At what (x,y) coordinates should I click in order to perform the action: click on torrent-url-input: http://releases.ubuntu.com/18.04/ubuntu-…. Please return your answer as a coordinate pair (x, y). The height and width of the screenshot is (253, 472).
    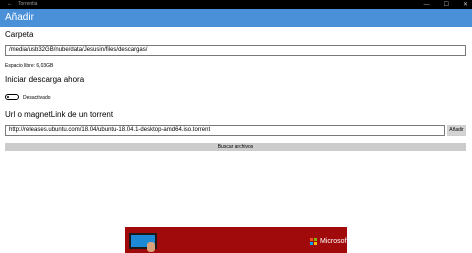
    Looking at the image, I should click on (225, 130).